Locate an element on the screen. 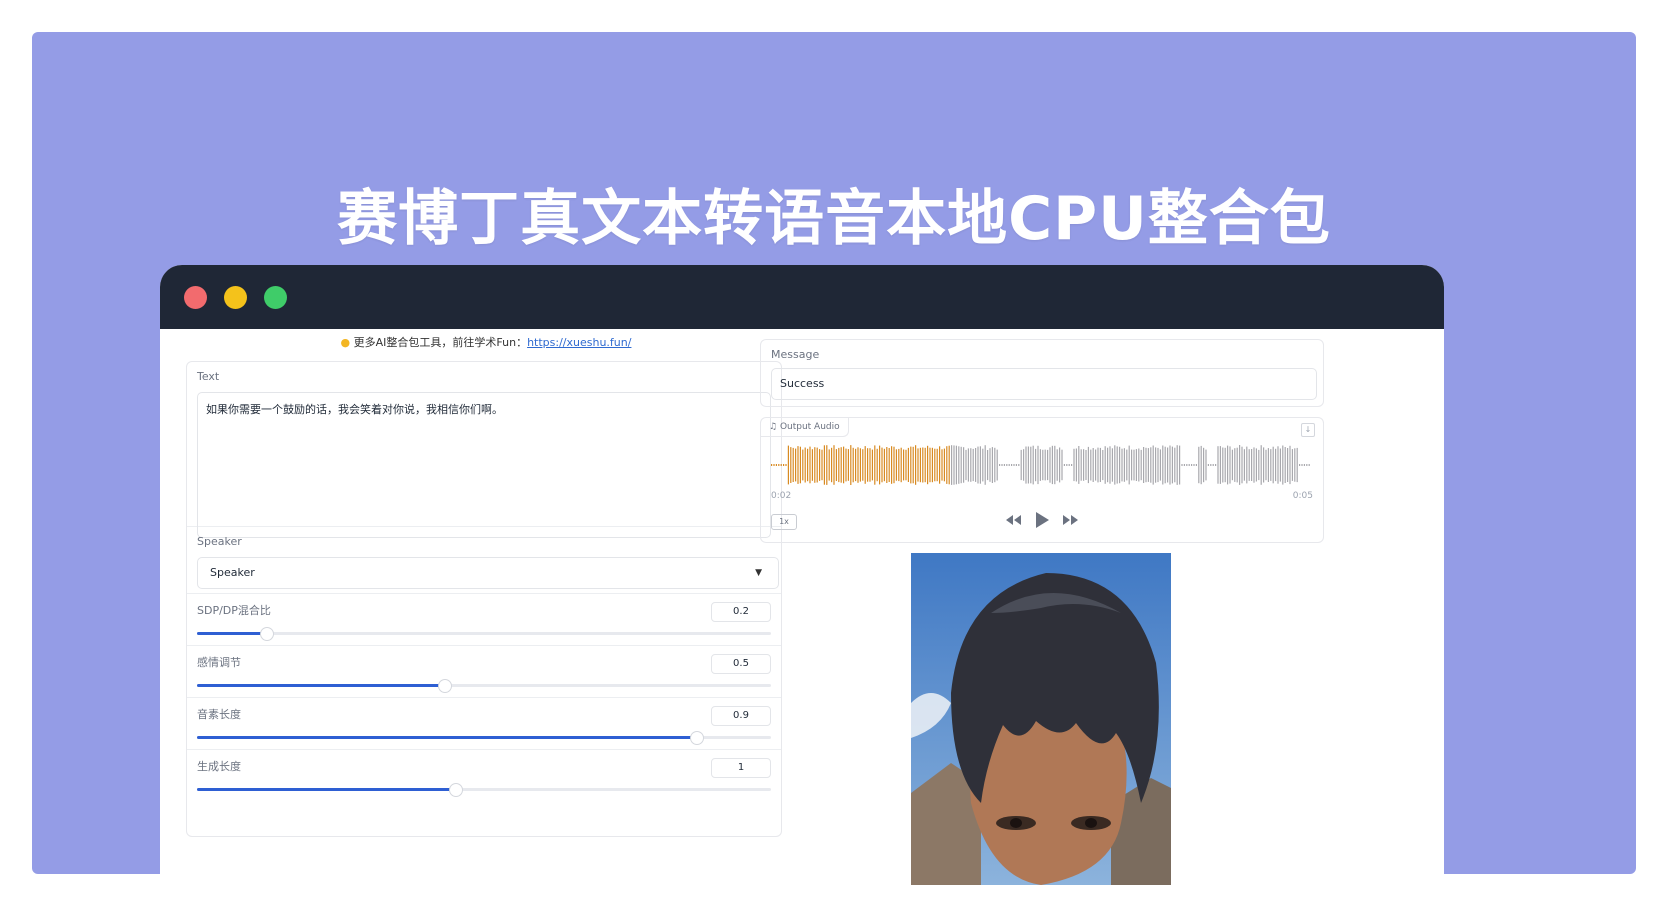 This screenshot has height=904, width=1664. slider-label: 生成长度 is located at coordinates (219, 766).